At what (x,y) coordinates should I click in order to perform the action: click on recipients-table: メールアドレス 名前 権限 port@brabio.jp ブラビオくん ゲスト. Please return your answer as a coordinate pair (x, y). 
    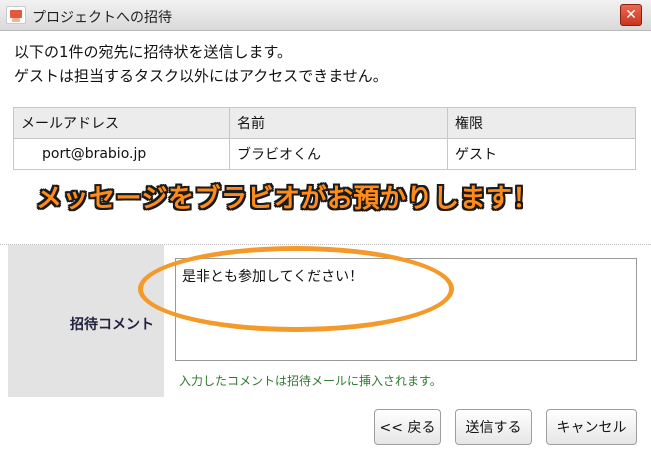
    Looking at the image, I should click on (324, 138).